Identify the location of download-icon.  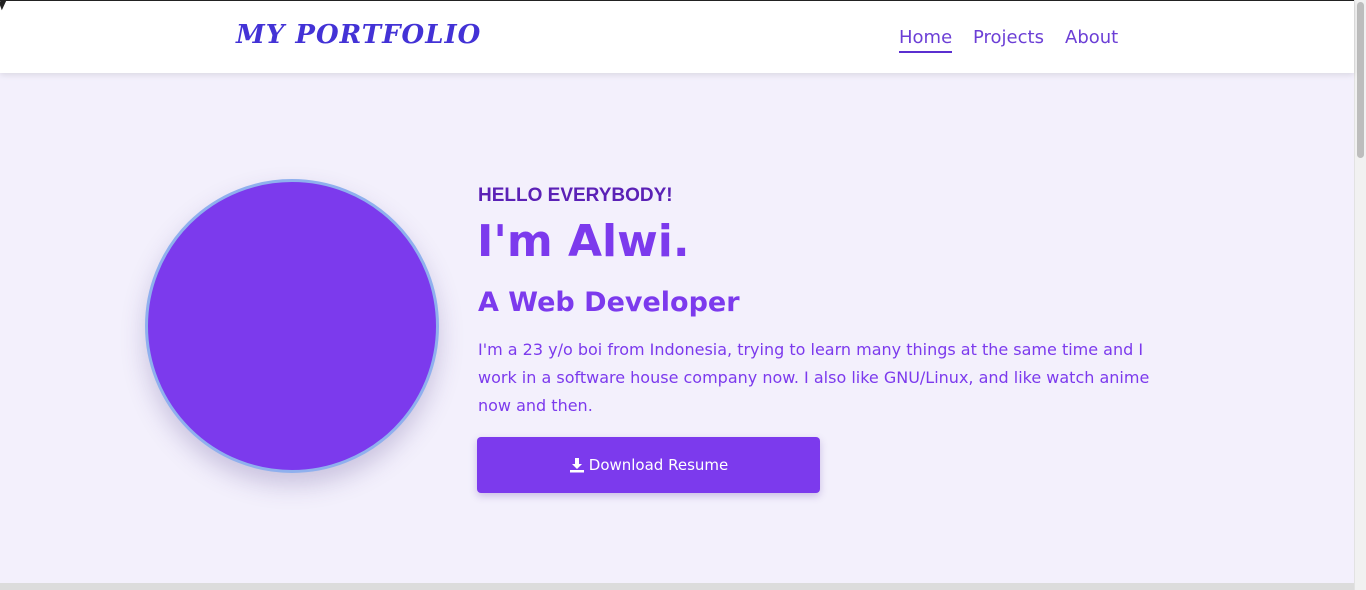
(577, 465).